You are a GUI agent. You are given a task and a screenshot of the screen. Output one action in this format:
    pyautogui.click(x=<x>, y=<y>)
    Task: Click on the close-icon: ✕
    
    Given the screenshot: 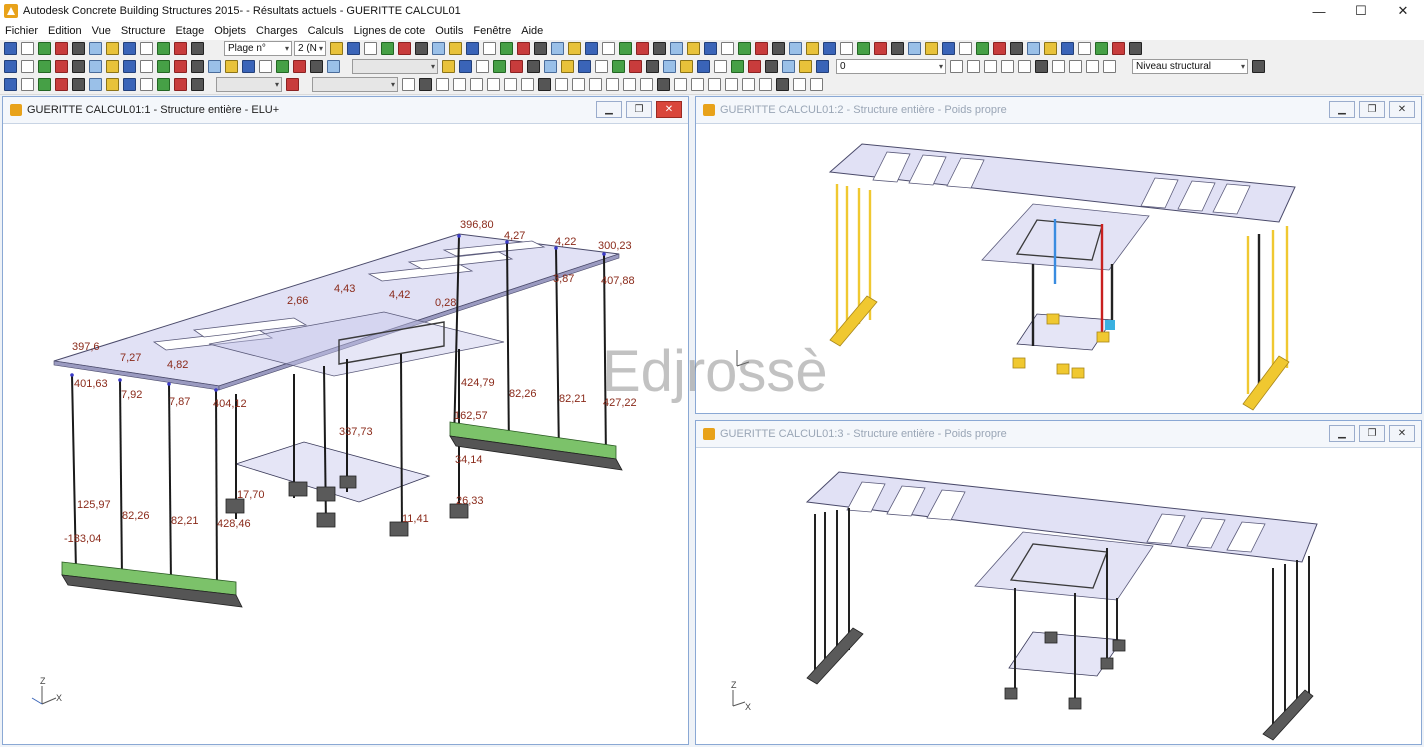 What is the action you would take?
    pyautogui.click(x=1402, y=433)
    